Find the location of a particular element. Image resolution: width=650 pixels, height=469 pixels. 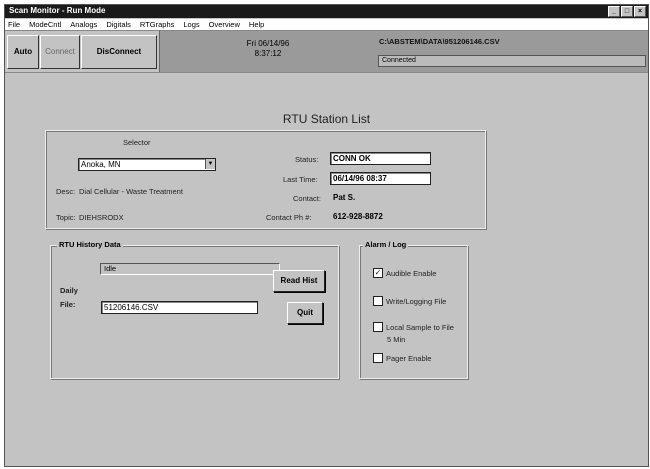

menu-analogs: Analogs is located at coordinates (83, 24).